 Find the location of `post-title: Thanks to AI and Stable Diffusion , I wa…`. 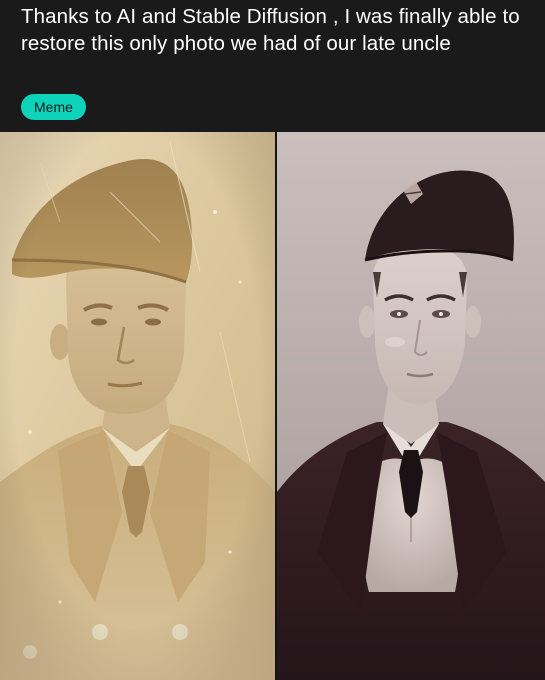

post-title: Thanks to AI and Stable Diffusion , I wa… is located at coordinates (278, 30).